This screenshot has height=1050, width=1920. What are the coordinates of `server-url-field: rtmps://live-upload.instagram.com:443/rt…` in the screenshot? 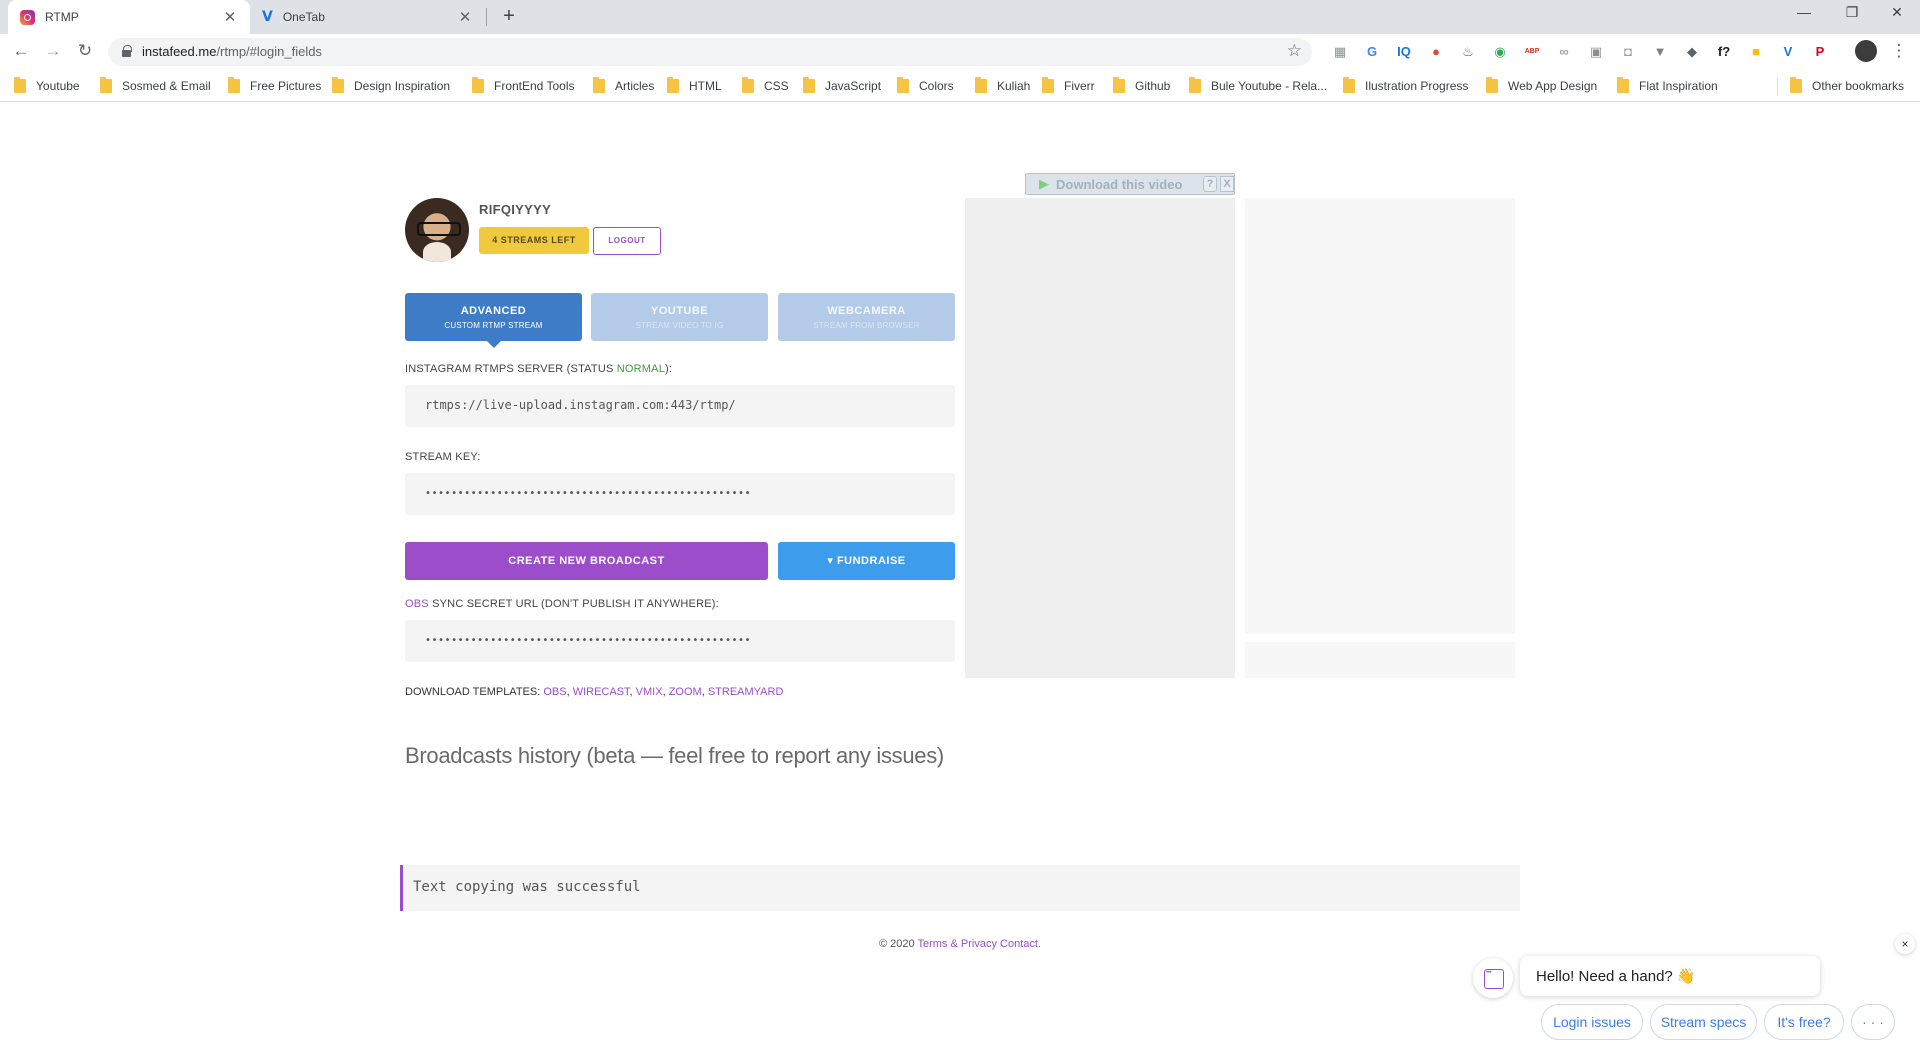 It's located at (680, 406).